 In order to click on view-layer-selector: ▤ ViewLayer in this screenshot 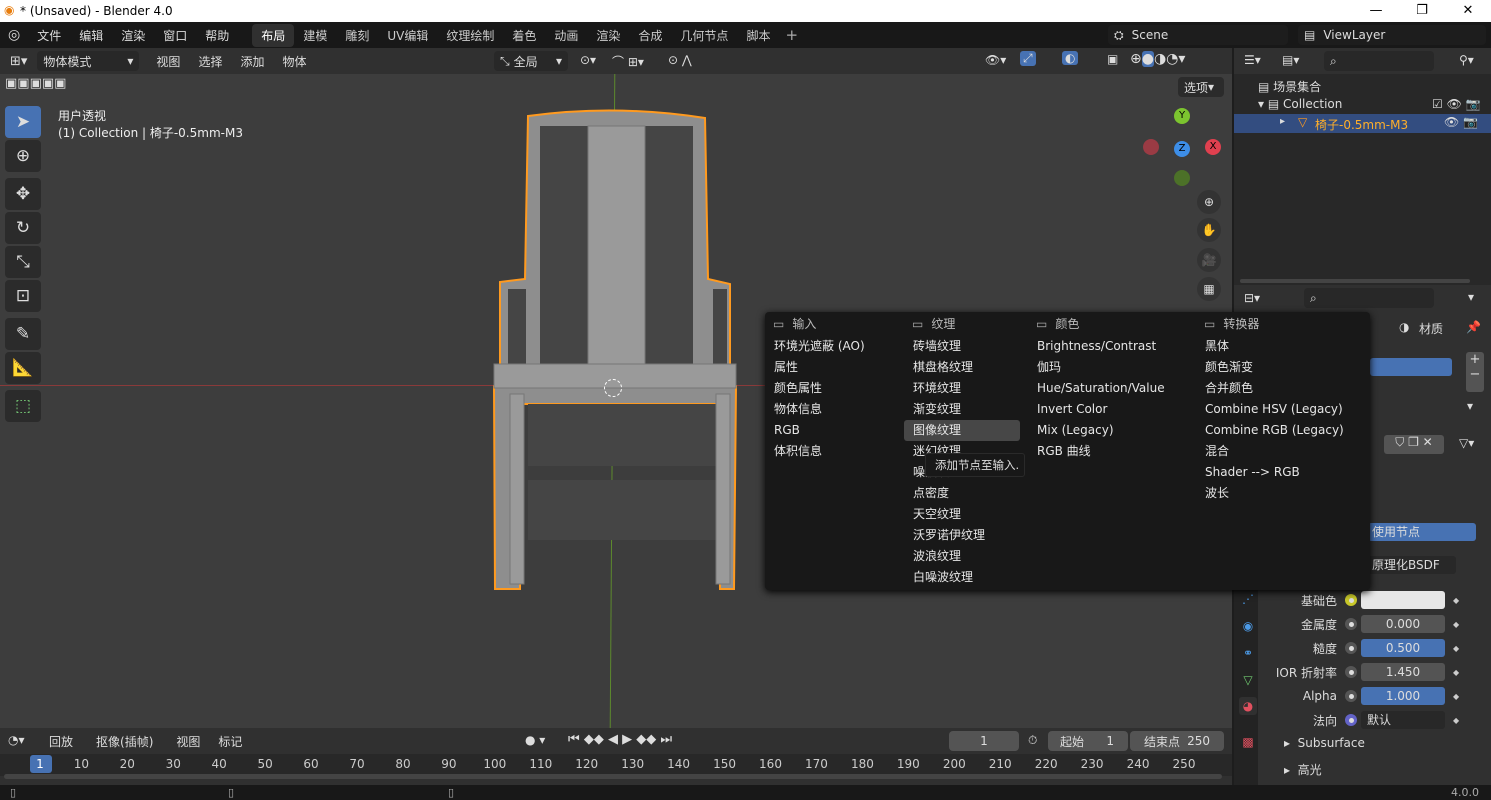, I will do `click(1392, 35)`.